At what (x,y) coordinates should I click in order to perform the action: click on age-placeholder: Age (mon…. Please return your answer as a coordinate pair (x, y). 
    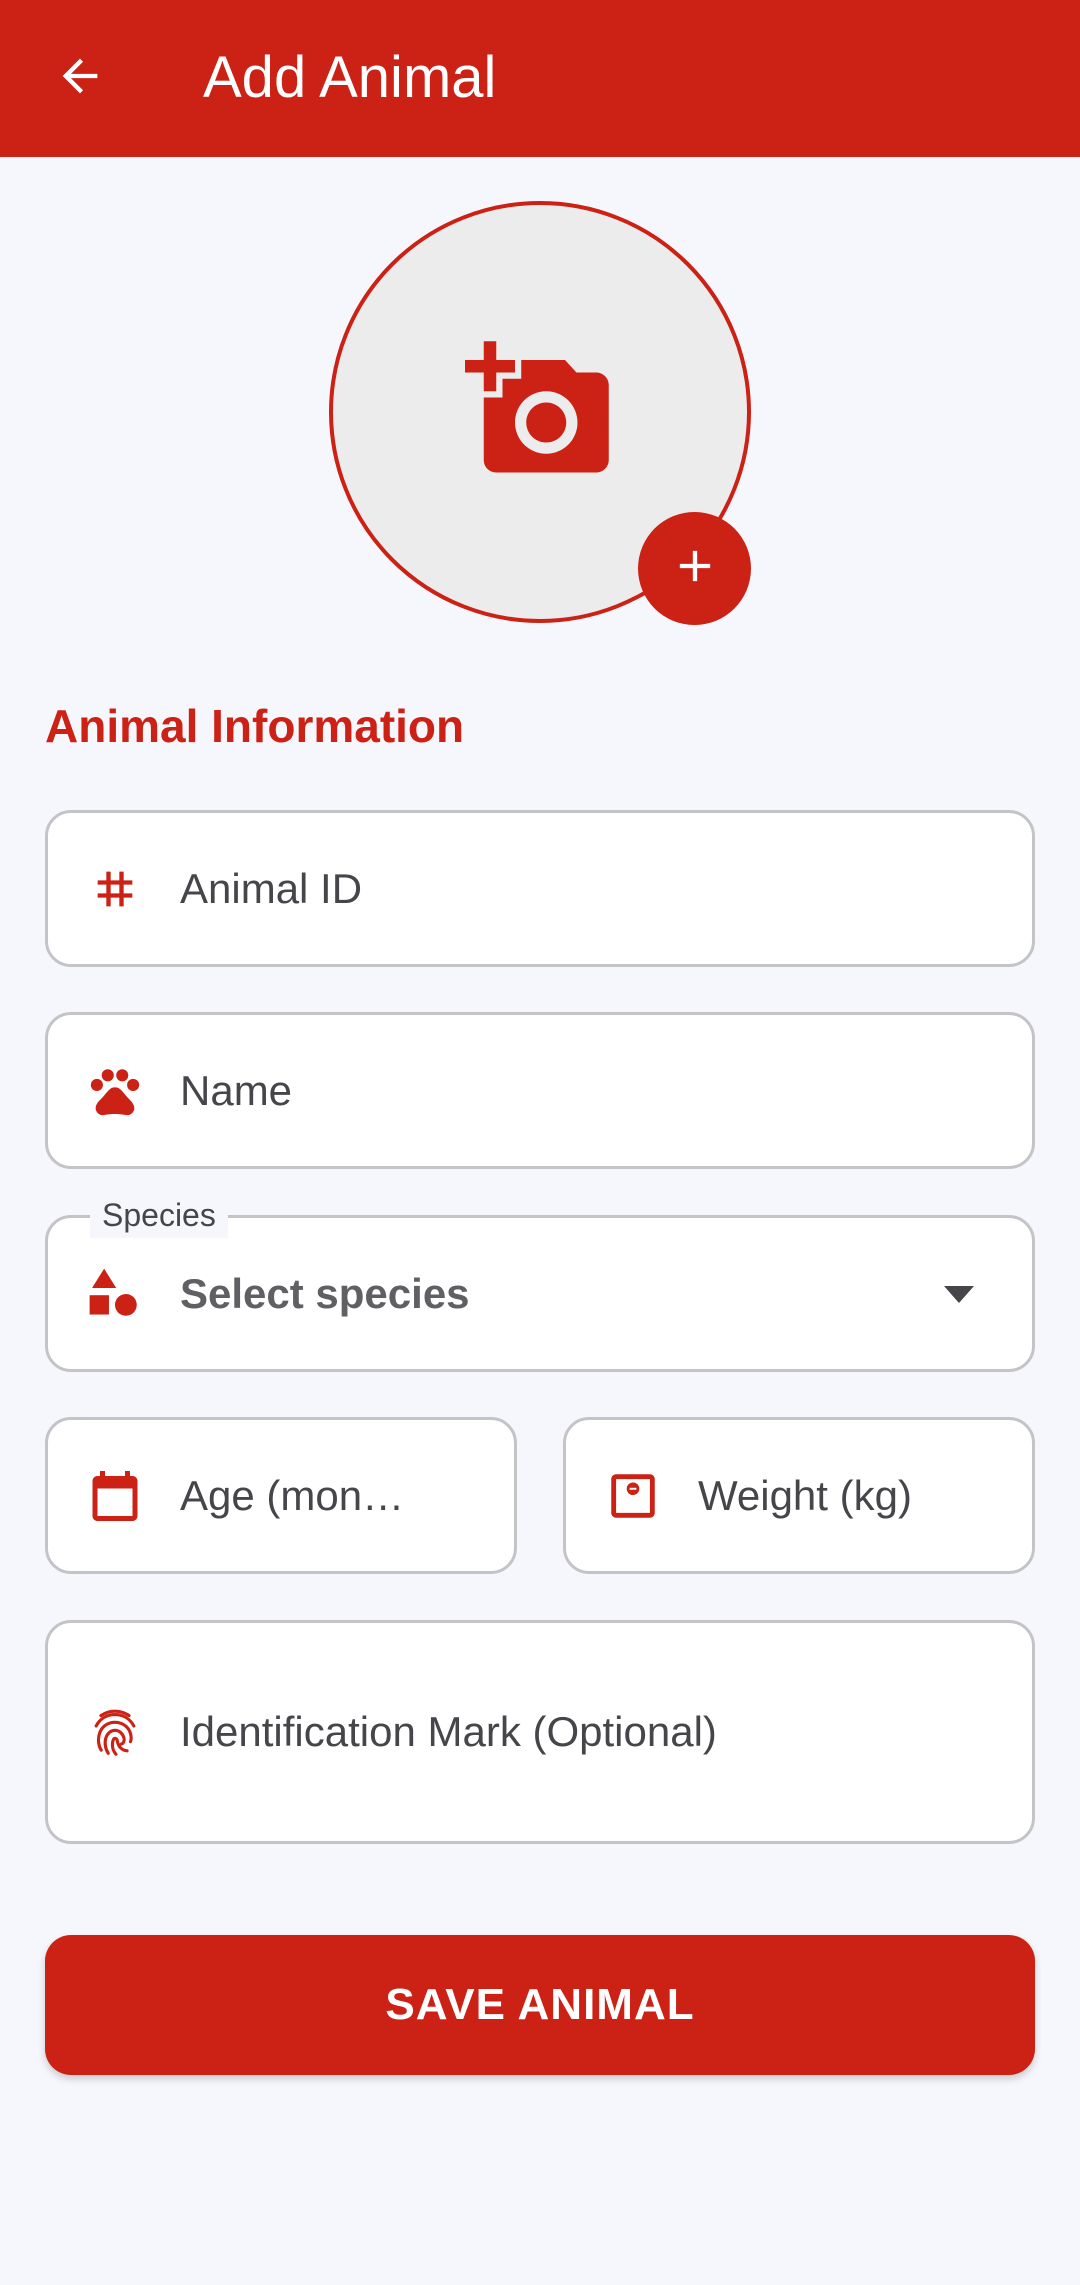
    Looking at the image, I should click on (292, 1495).